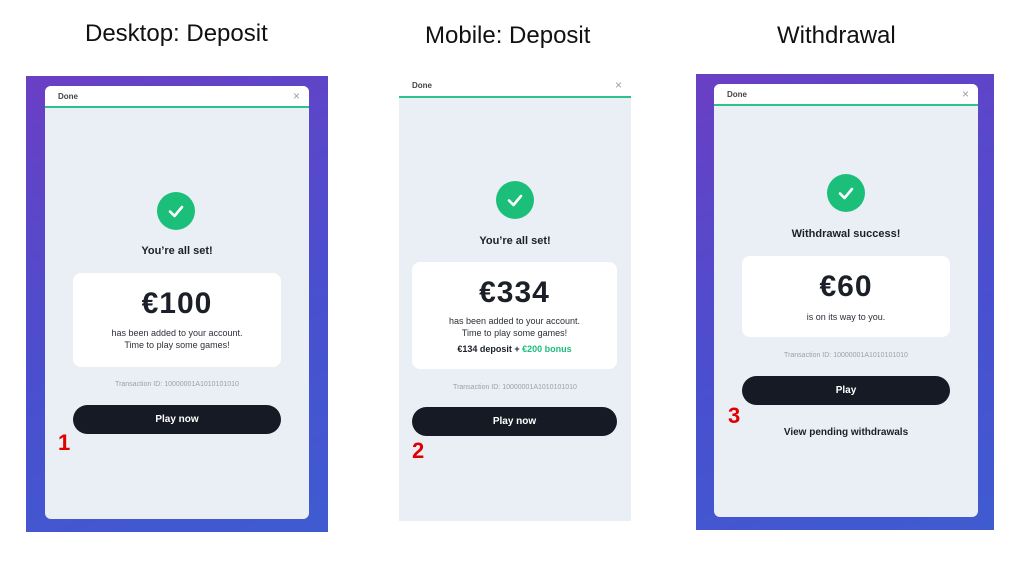 The image size is (1017, 562). What do you see at coordinates (176, 33) in the screenshot?
I see `column-title-desktop-deposit: Desktop: Deposit` at bounding box center [176, 33].